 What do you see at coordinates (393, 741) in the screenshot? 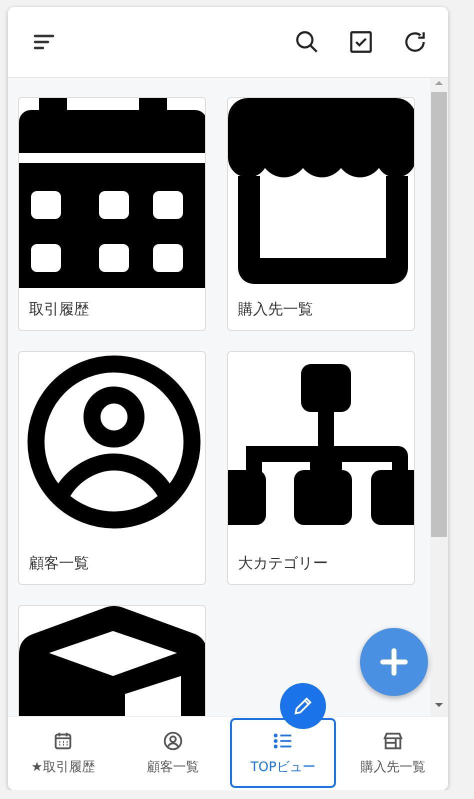
I see `storefront-icon` at bounding box center [393, 741].